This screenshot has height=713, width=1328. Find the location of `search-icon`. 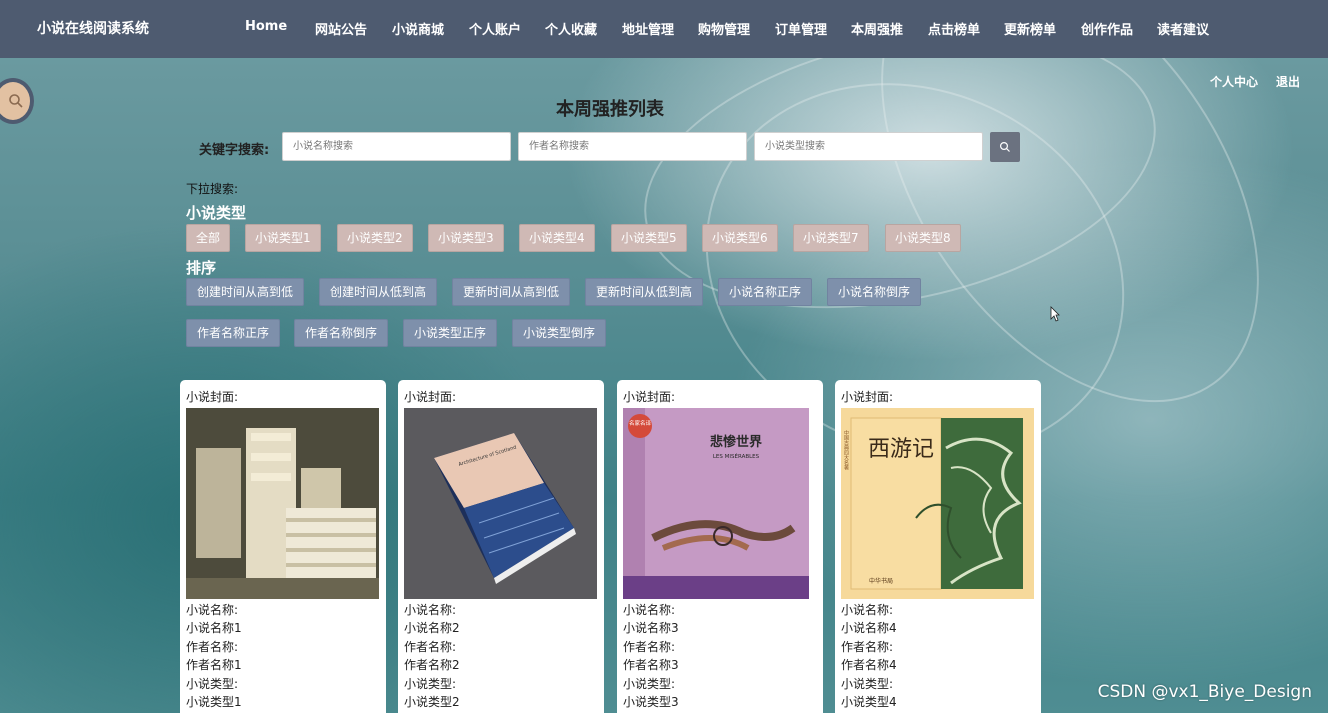

search-icon is located at coordinates (1004, 146).